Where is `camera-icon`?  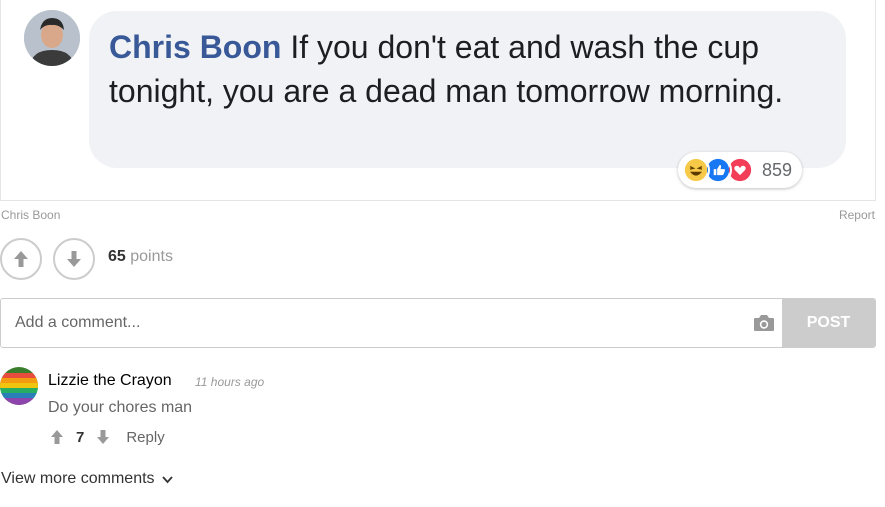 camera-icon is located at coordinates (764, 323).